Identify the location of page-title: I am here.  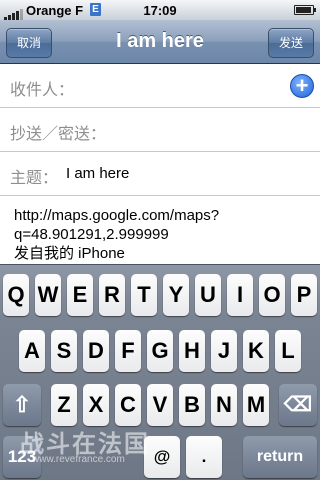
(160, 41).